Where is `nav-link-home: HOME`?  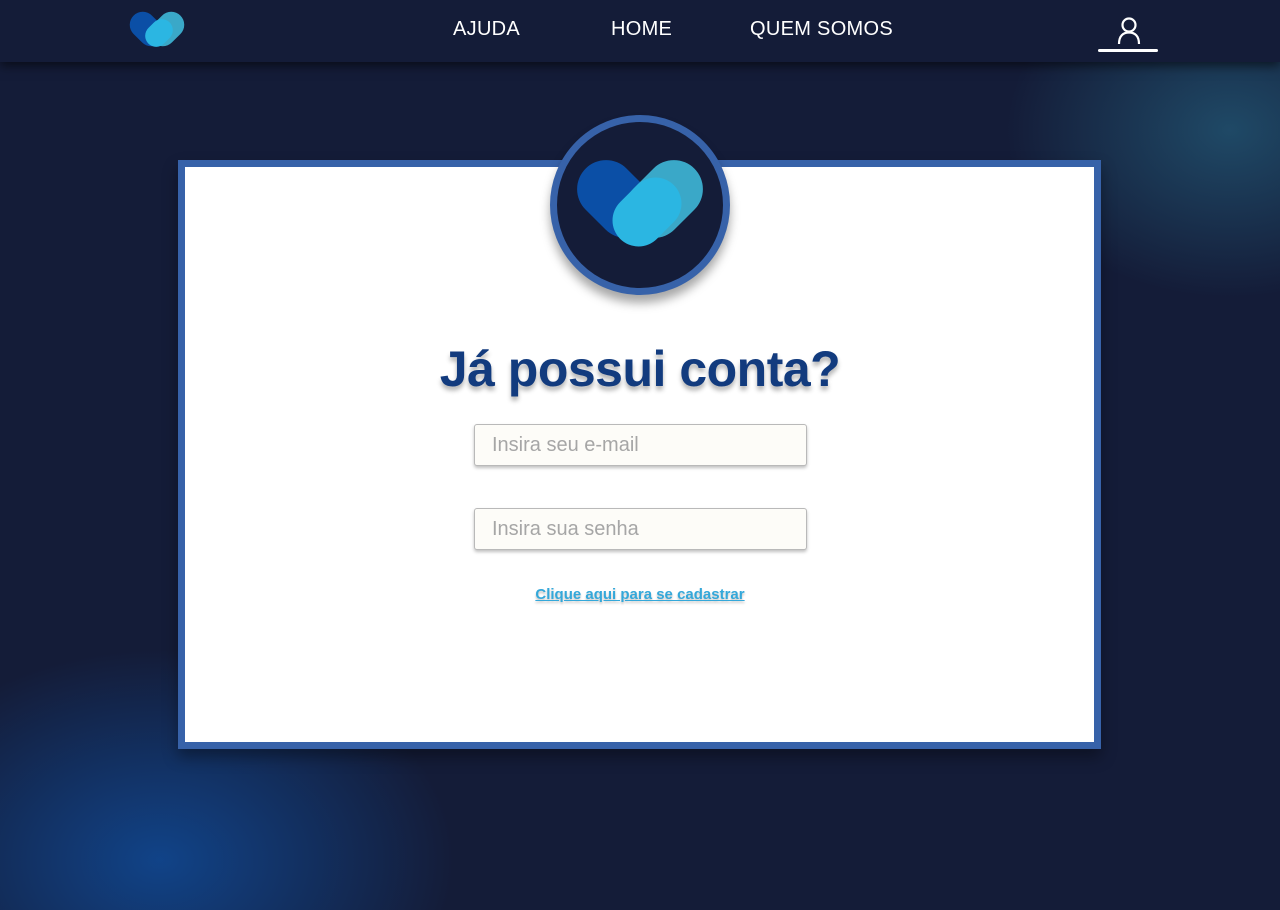
nav-link-home: HOME is located at coordinates (641, 29).